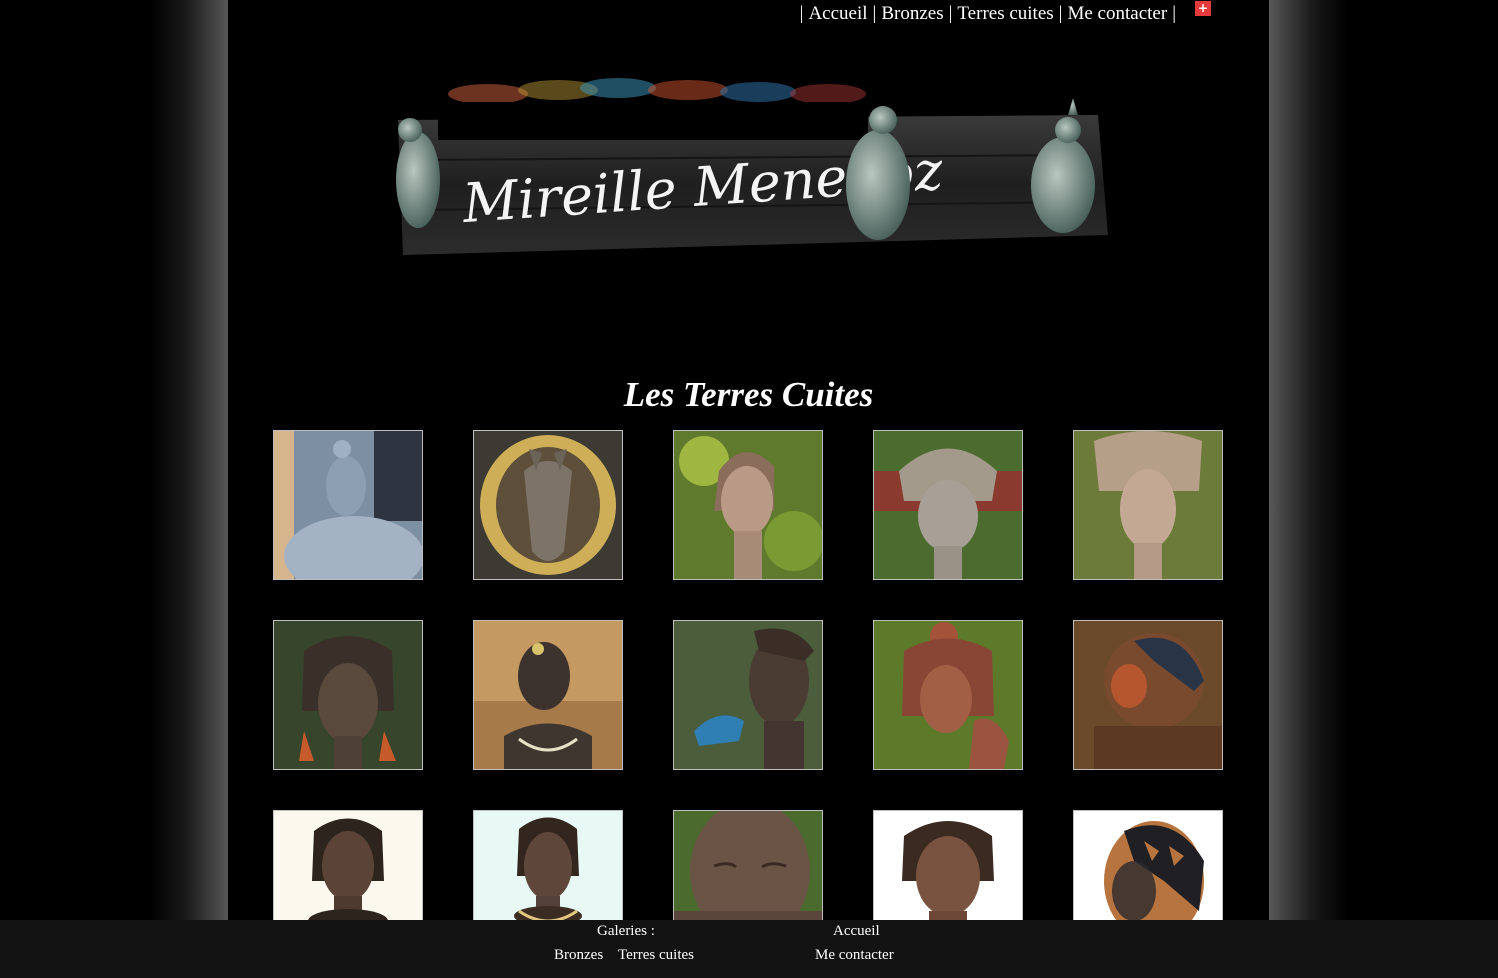  I want to click on site-banner-logo: Mireille Menegoz, so click(748, 170).